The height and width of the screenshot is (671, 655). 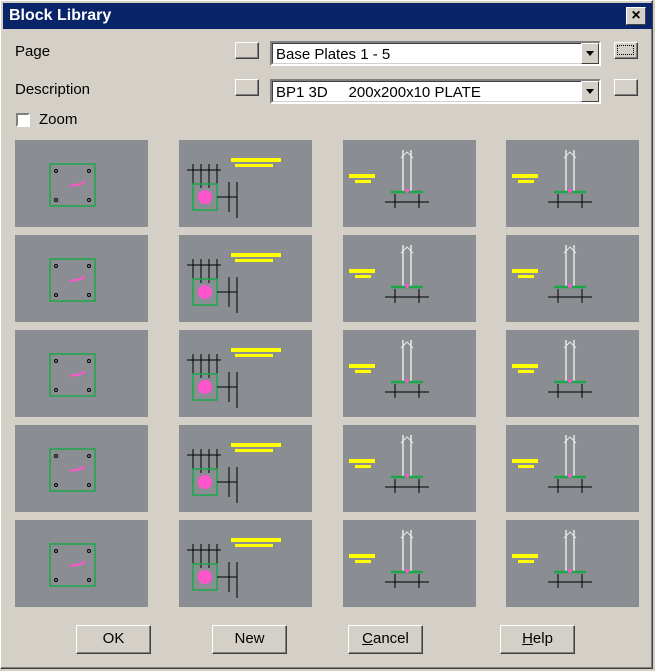 What do you see at coordinates (23, 120) in the screenshot?
I see `zoom-checkbox` at bounding box center [23, 120].